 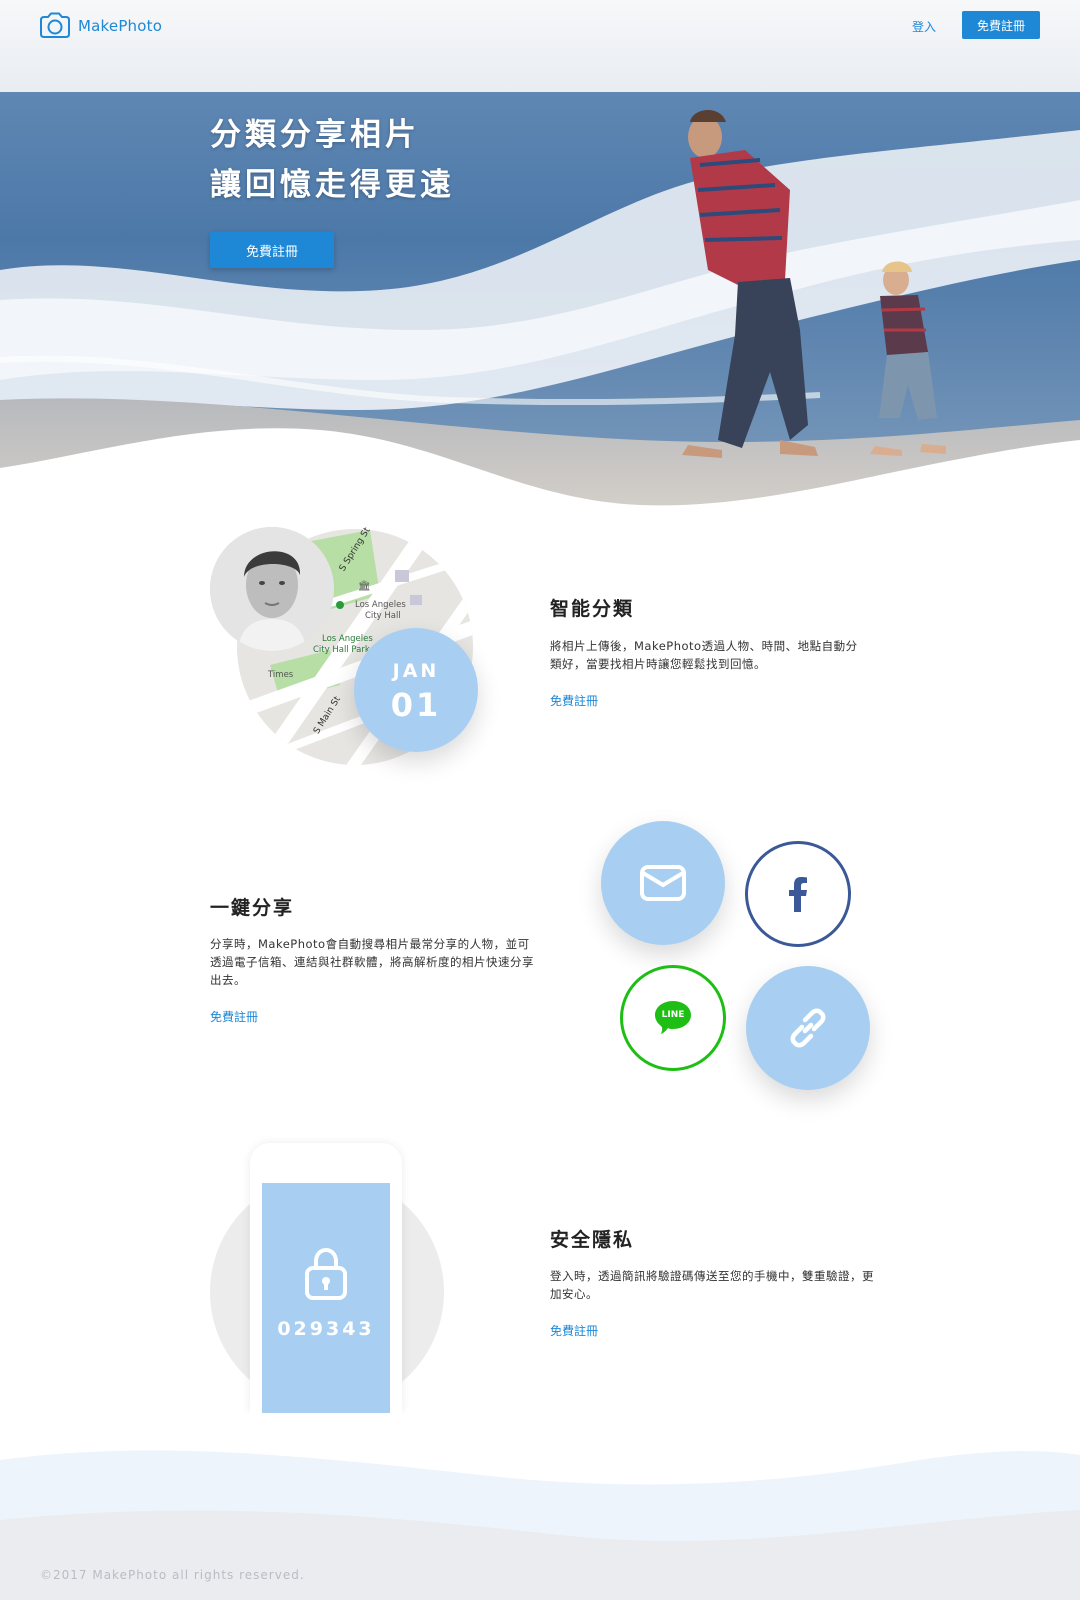 What do you see at coordinates (280, 675) in the screenshot?
I see `map-label-times: Times` at bounding box center [280, 675].